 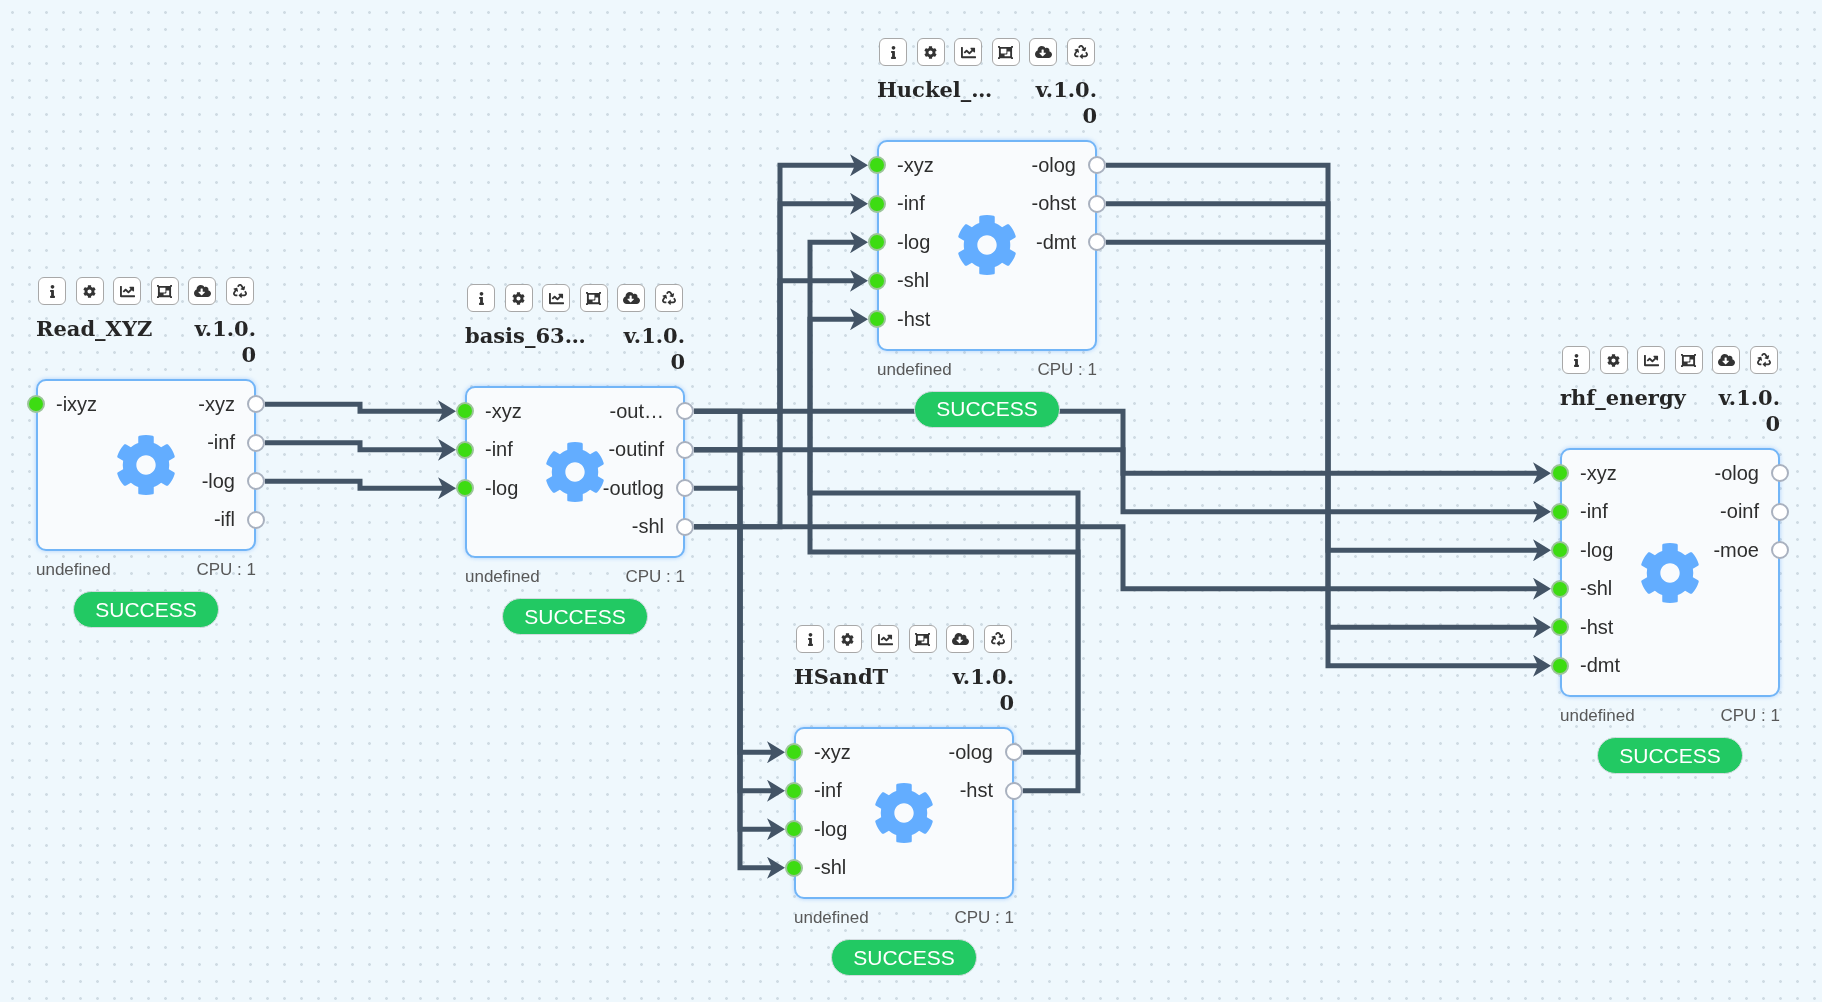 I want to click on port-label: -log, so click(x=830, y=829).